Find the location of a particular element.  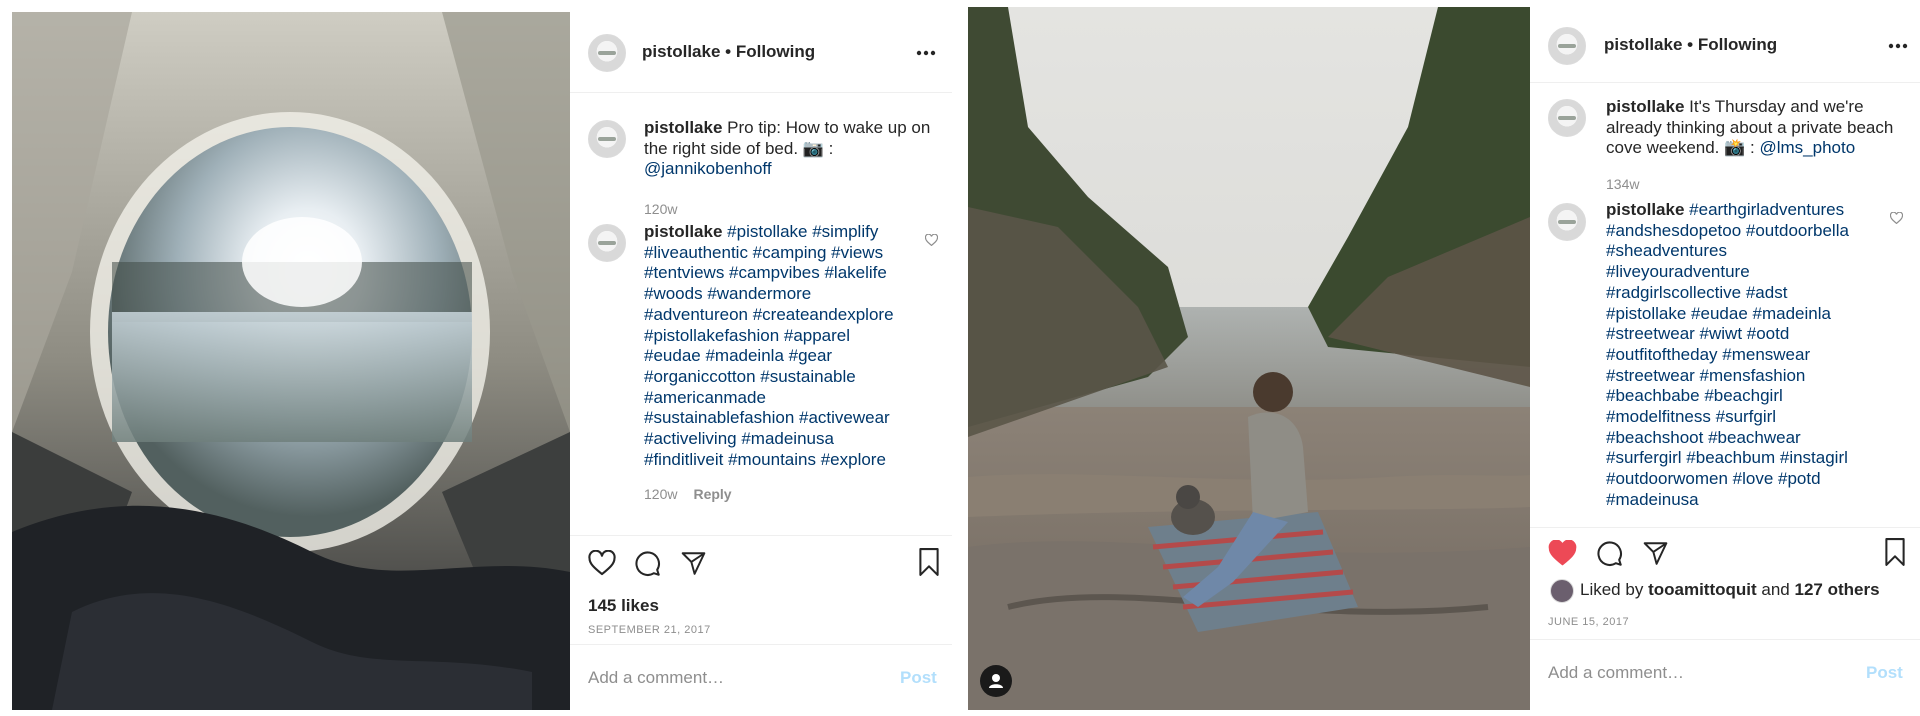

hashtag-line: #americanmade is located at coordinates (784, 398).